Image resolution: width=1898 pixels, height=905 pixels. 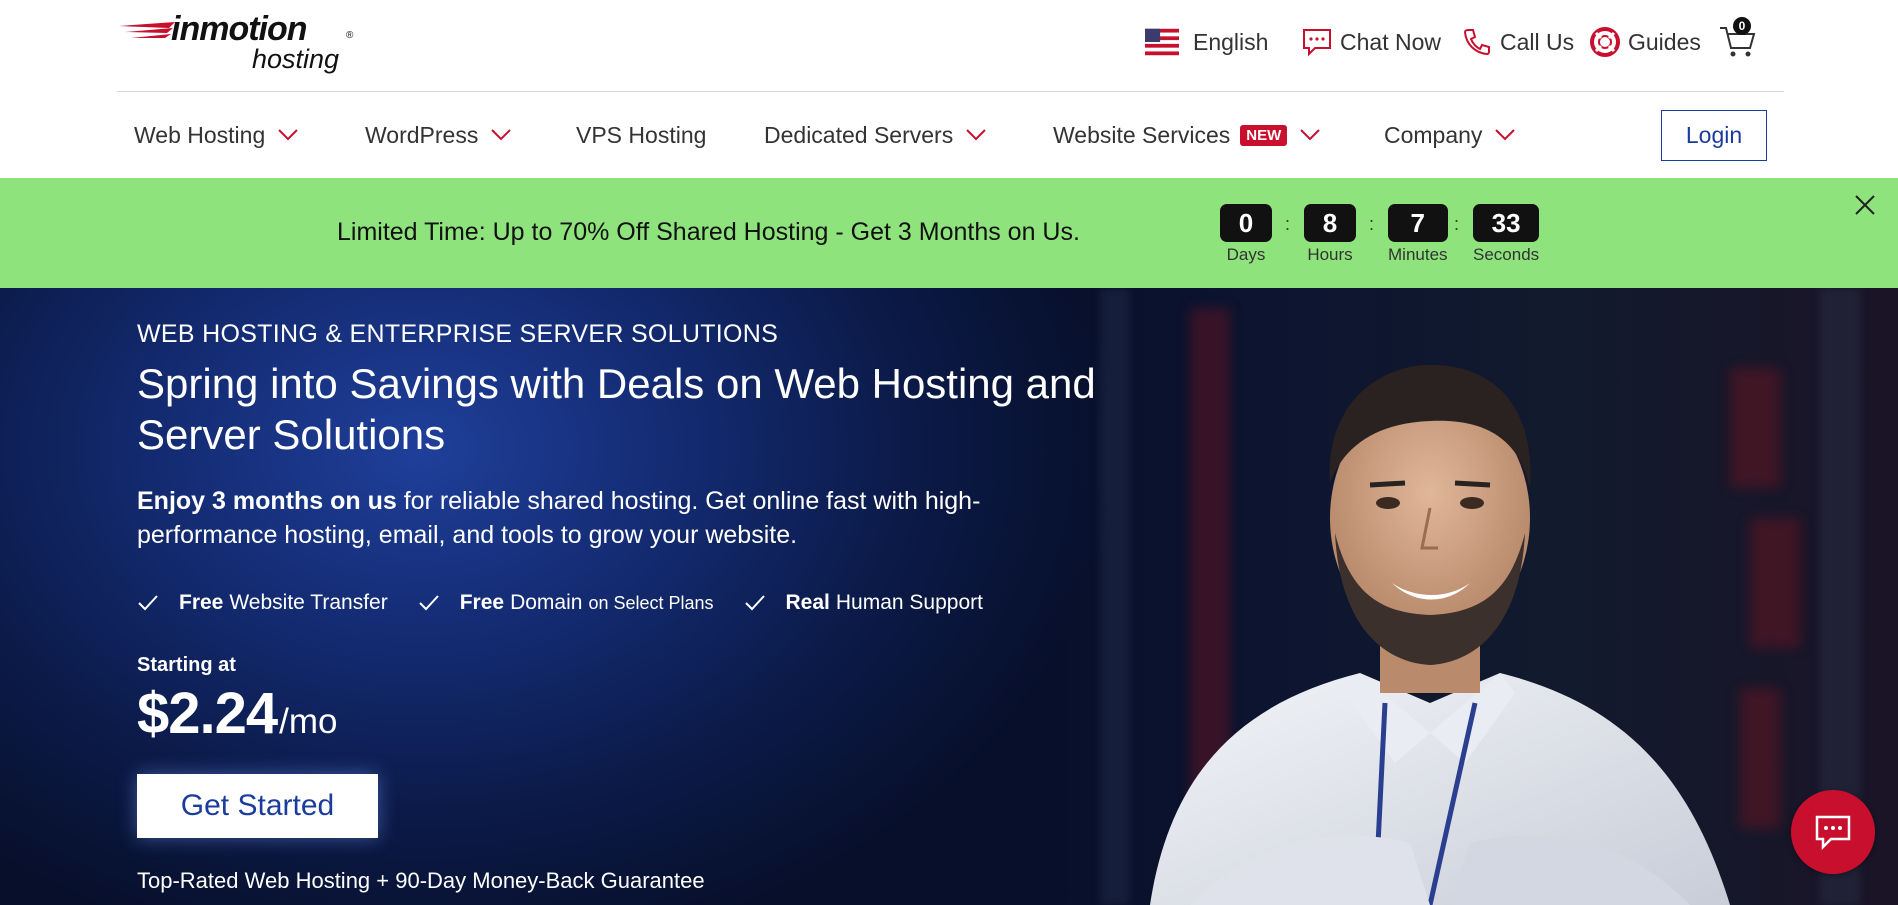 I want to click on nav-wordpress-label: WordPress, so click(x=422, y=134).